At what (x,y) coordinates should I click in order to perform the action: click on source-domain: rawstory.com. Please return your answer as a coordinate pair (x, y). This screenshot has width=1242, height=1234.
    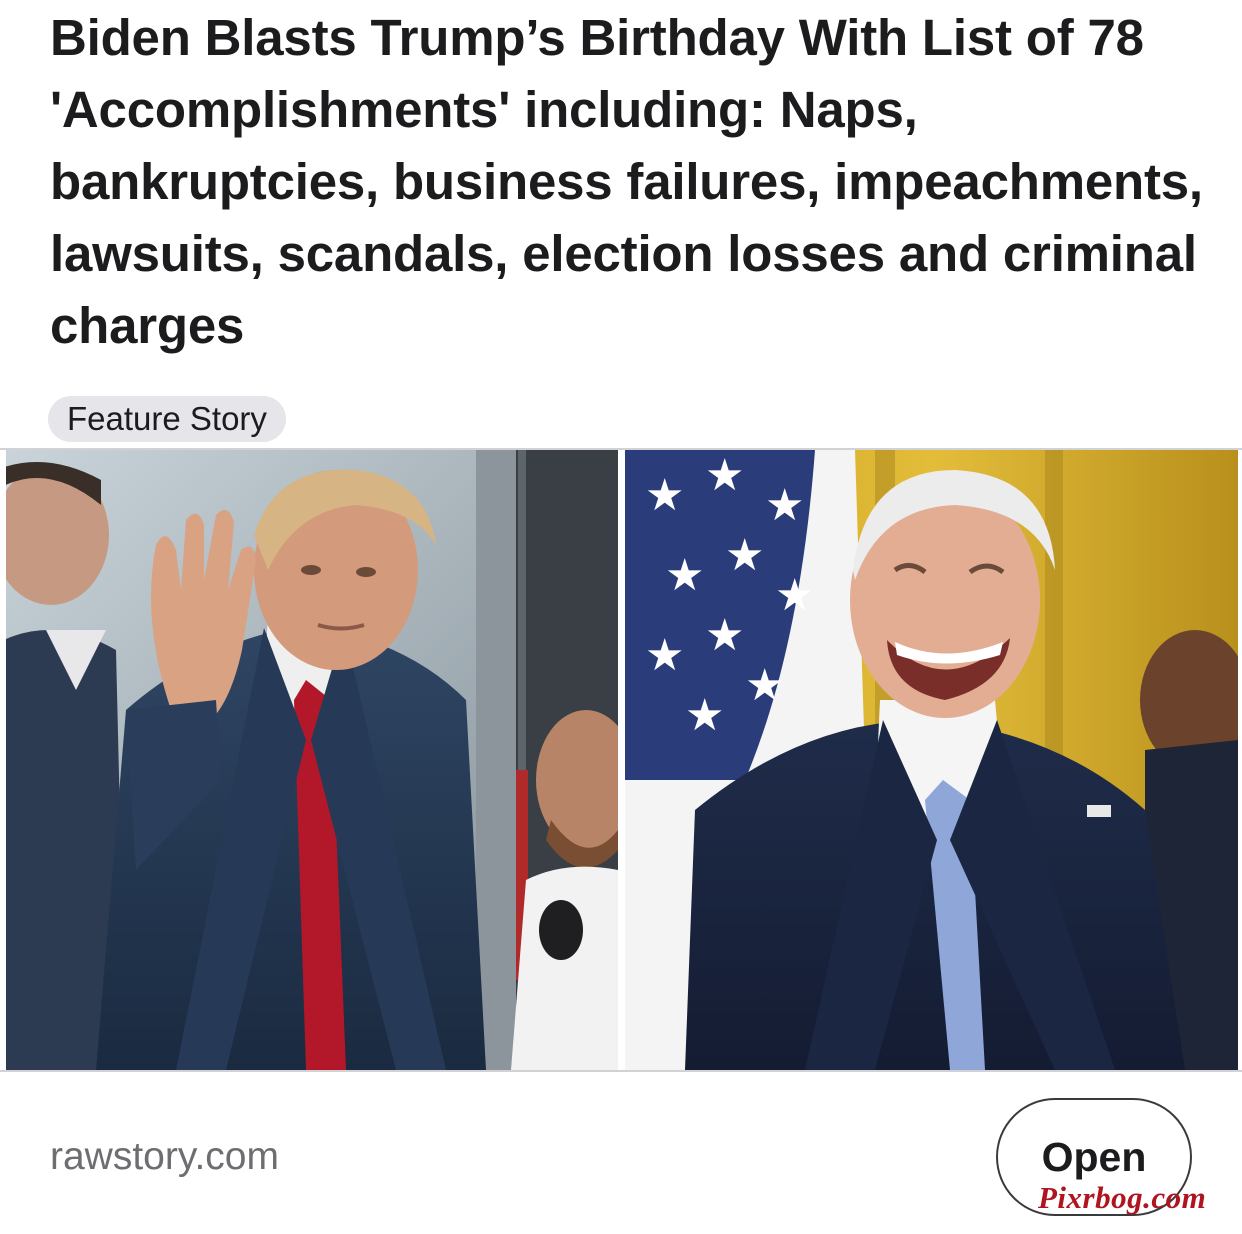
    Looking at the image, I should click on (164, 1156).